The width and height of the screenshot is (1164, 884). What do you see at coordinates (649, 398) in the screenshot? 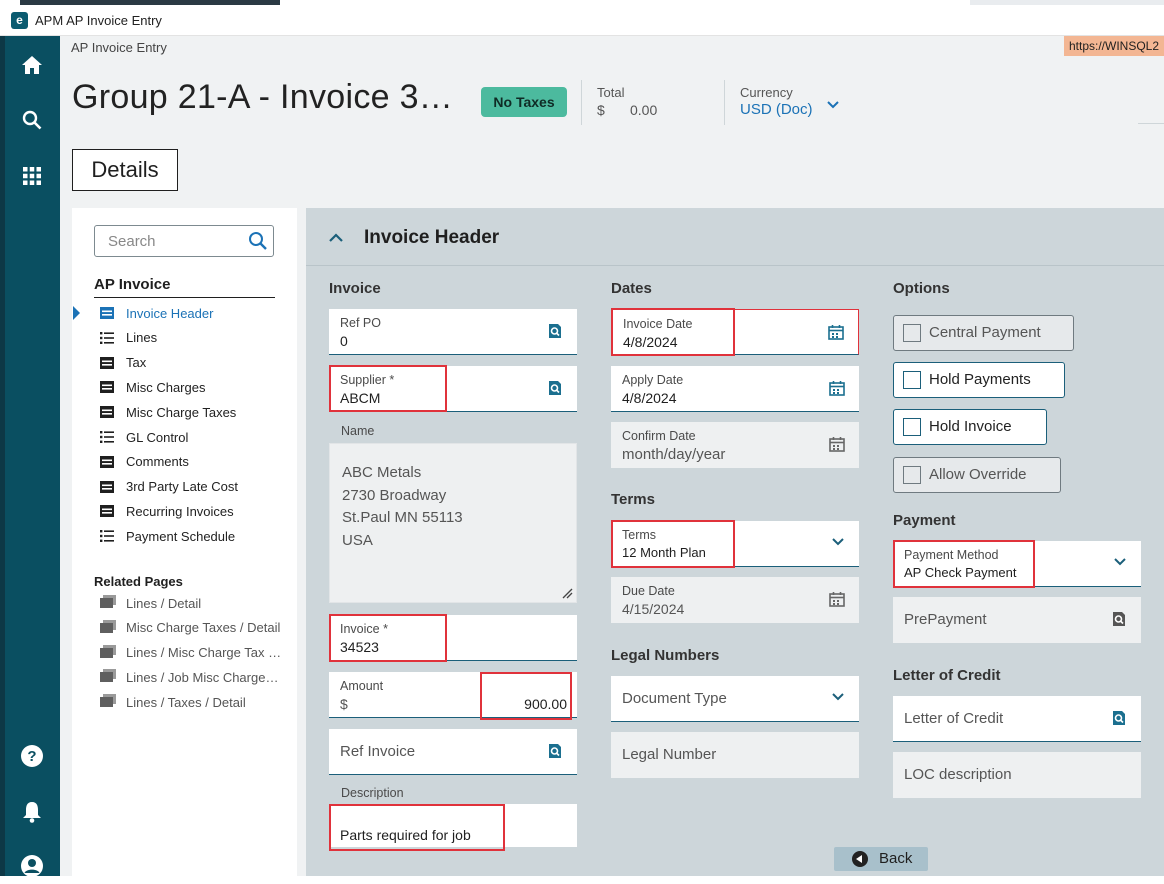
I see `apply-date-value: 4/8/2024` at bounding box center [649, 398].